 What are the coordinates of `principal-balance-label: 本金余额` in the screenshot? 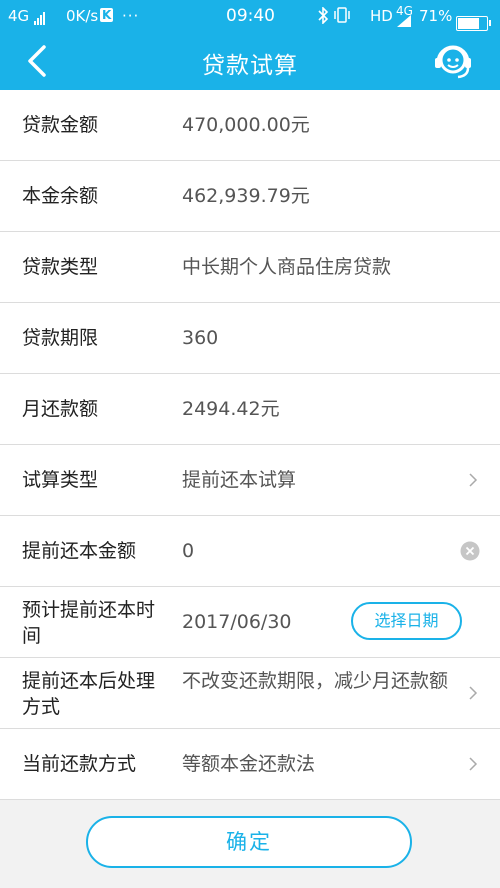 It's located at (60, 196).